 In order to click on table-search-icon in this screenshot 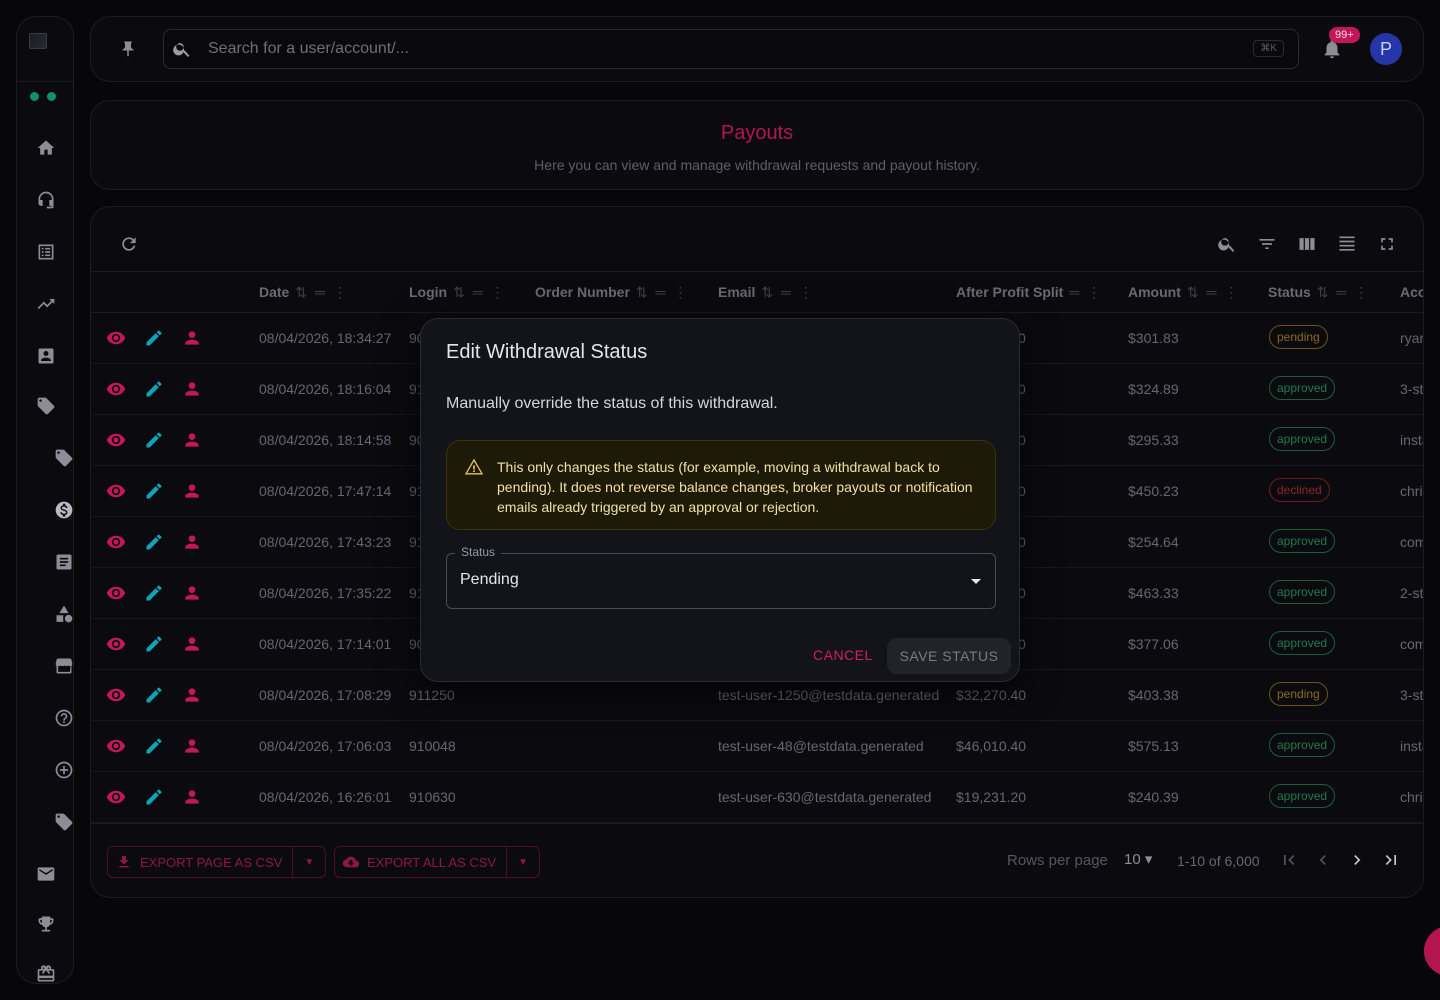, I will do `click(1227, 246)`.